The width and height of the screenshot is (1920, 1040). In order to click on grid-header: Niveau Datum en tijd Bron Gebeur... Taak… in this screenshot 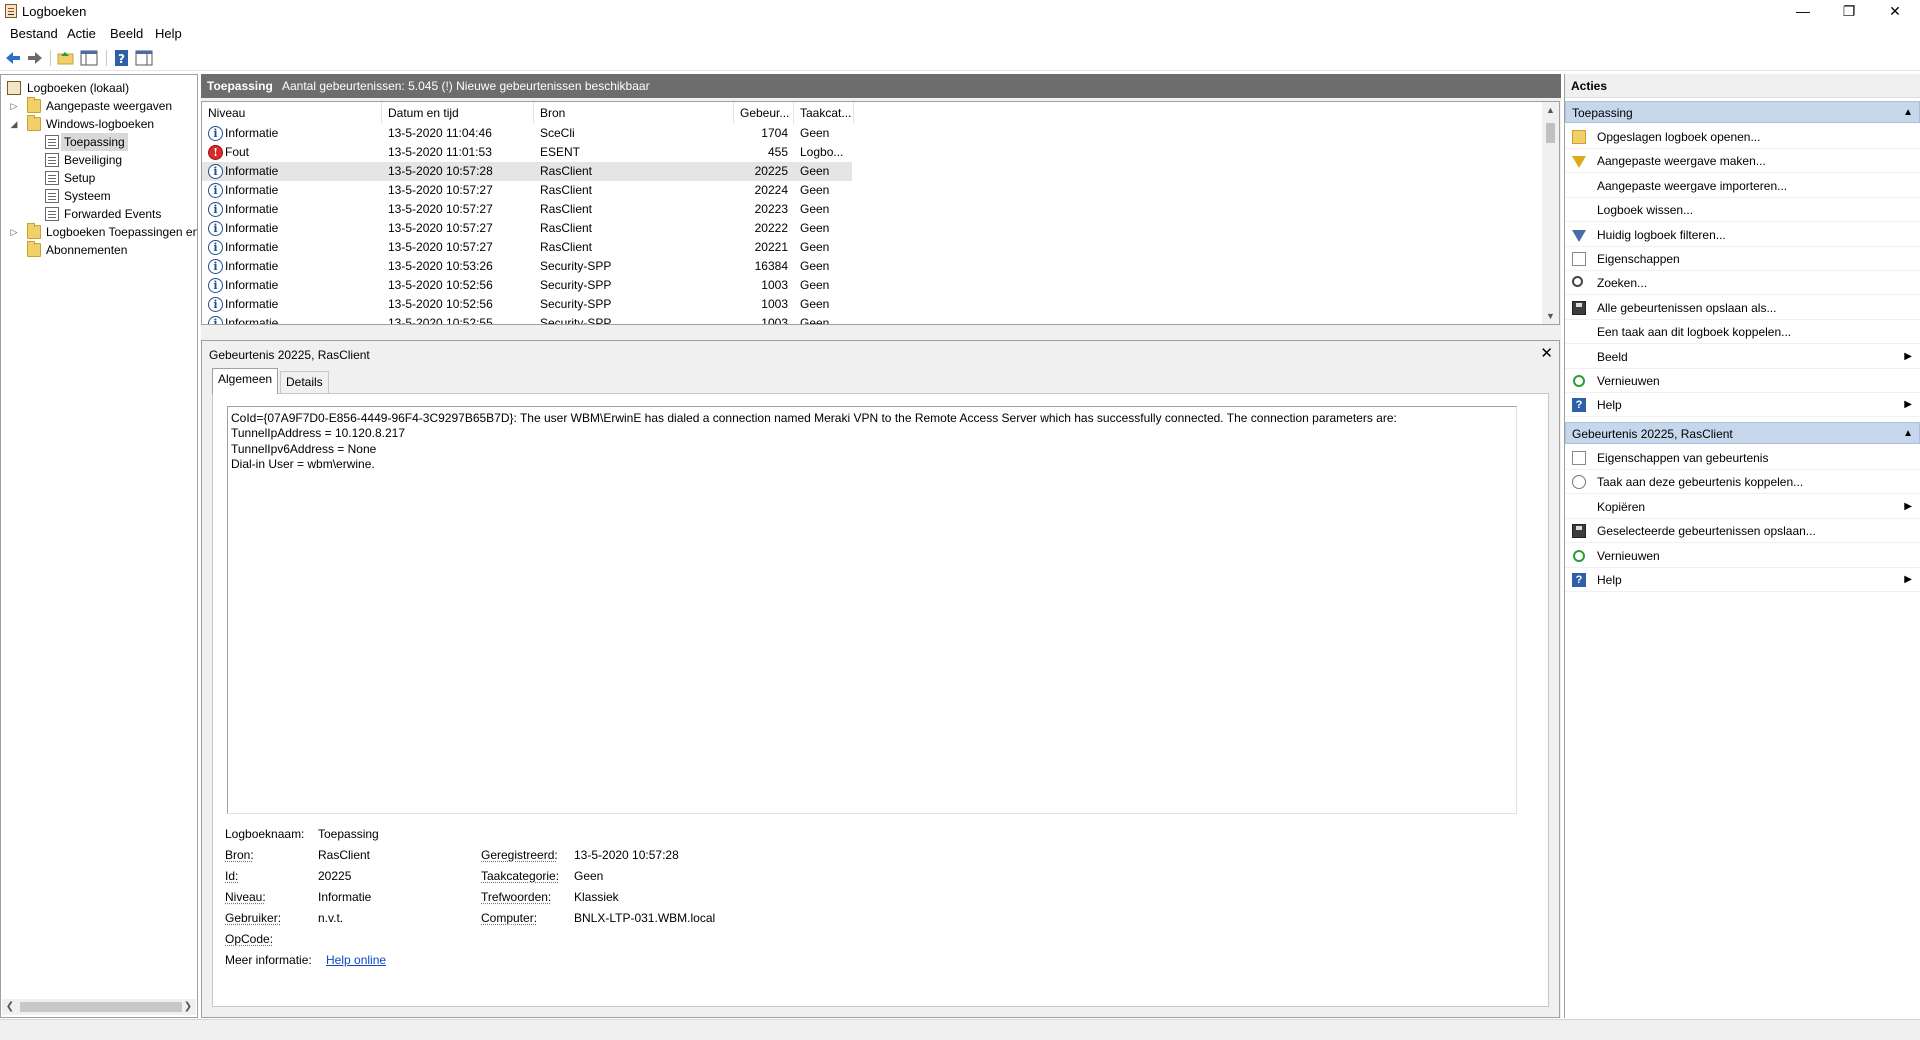, I will do `click(872, 113)`.